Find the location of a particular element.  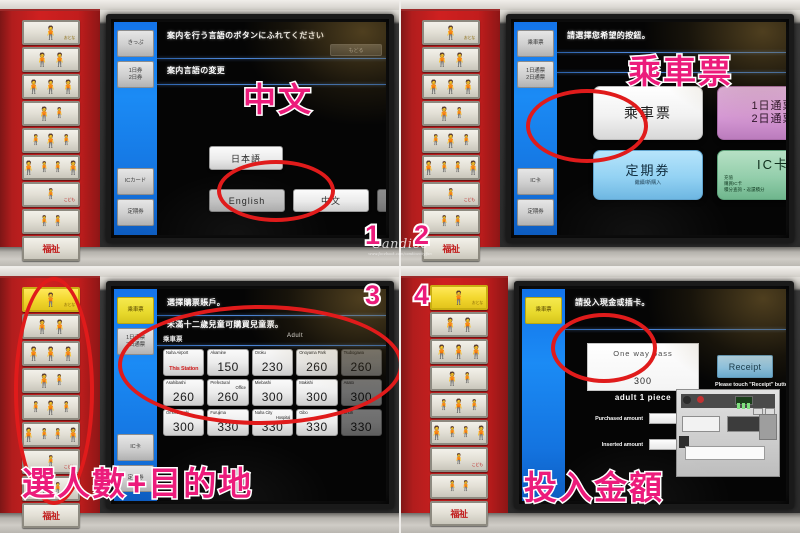

tab-rail-1: きっぷ 1日券 2日券 ICカード 定期券 is located at coordinates (135, 128).